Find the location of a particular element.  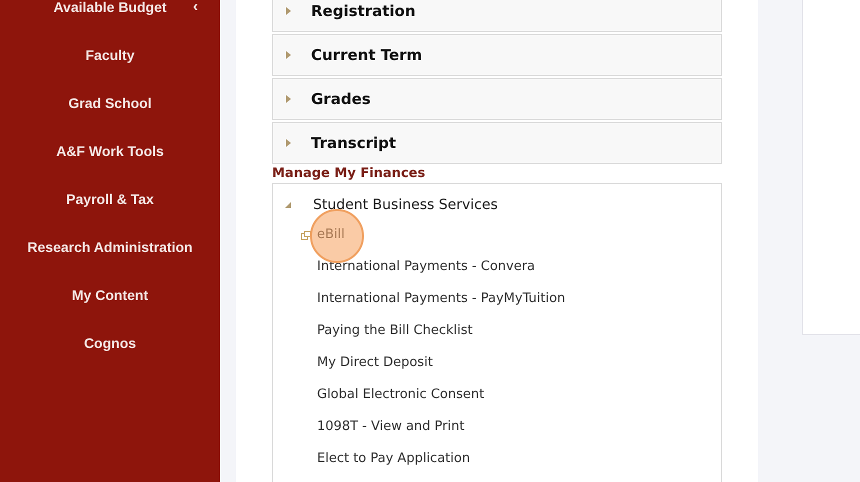

link: Paying the Bill Checklist is located at coordinates (395, 331).